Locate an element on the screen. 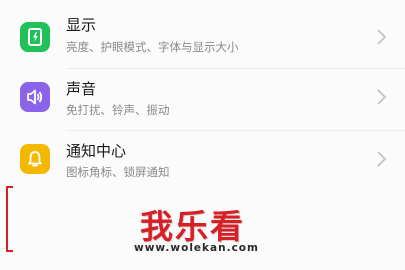 This screenshot has height=270, width=405. display-icon is located at coordinates (35, 37).